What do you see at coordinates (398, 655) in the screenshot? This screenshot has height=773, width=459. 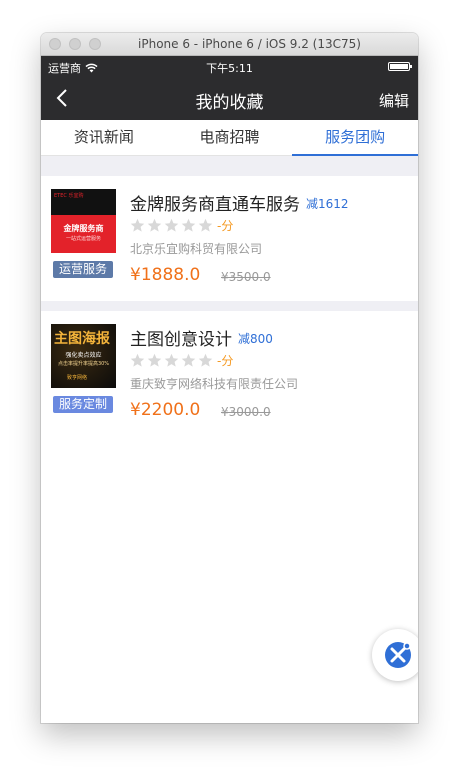 I see `assistive-touch-icon` at bounding box center [398, 655].